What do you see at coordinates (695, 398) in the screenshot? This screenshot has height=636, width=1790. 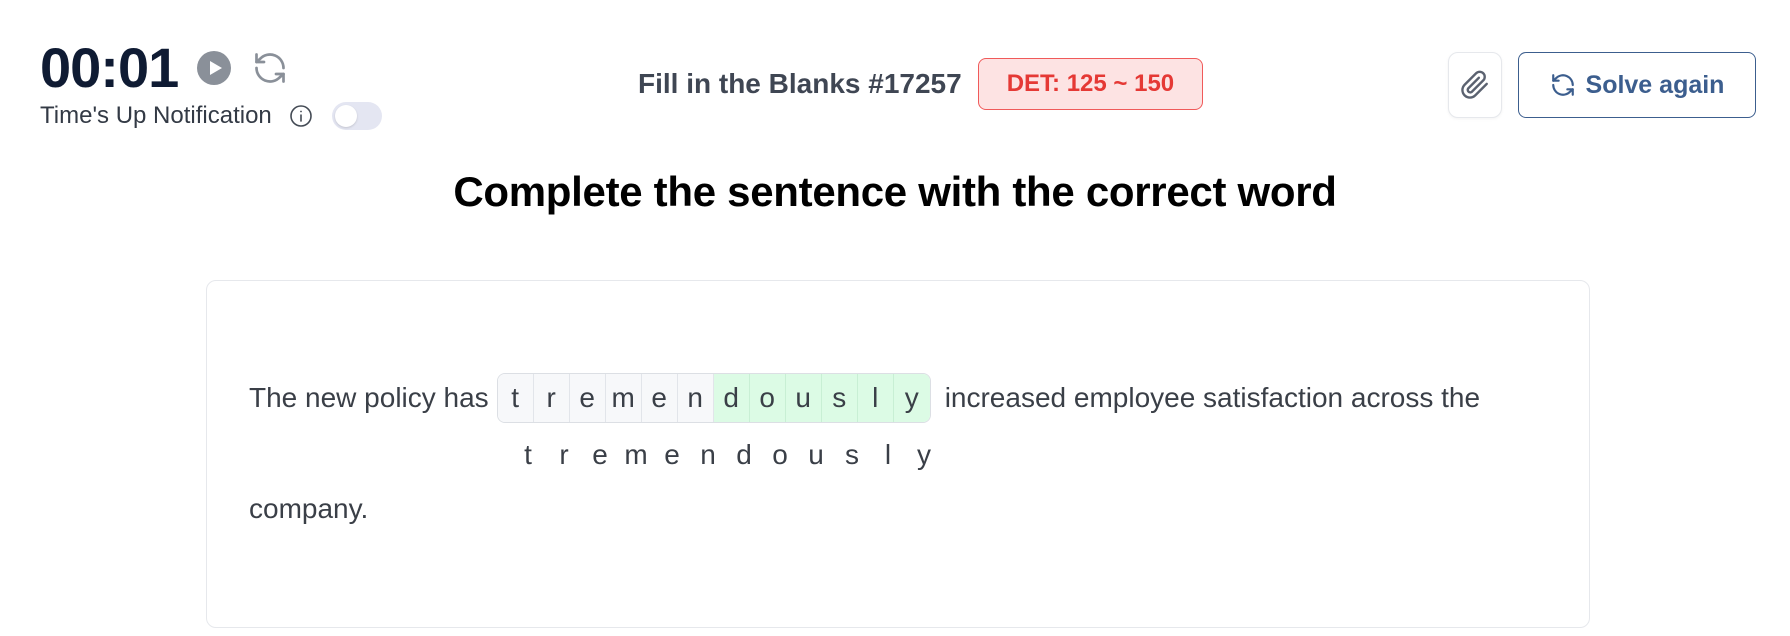 I see `given-letter-cell: n` at bounding box center [695, 398].